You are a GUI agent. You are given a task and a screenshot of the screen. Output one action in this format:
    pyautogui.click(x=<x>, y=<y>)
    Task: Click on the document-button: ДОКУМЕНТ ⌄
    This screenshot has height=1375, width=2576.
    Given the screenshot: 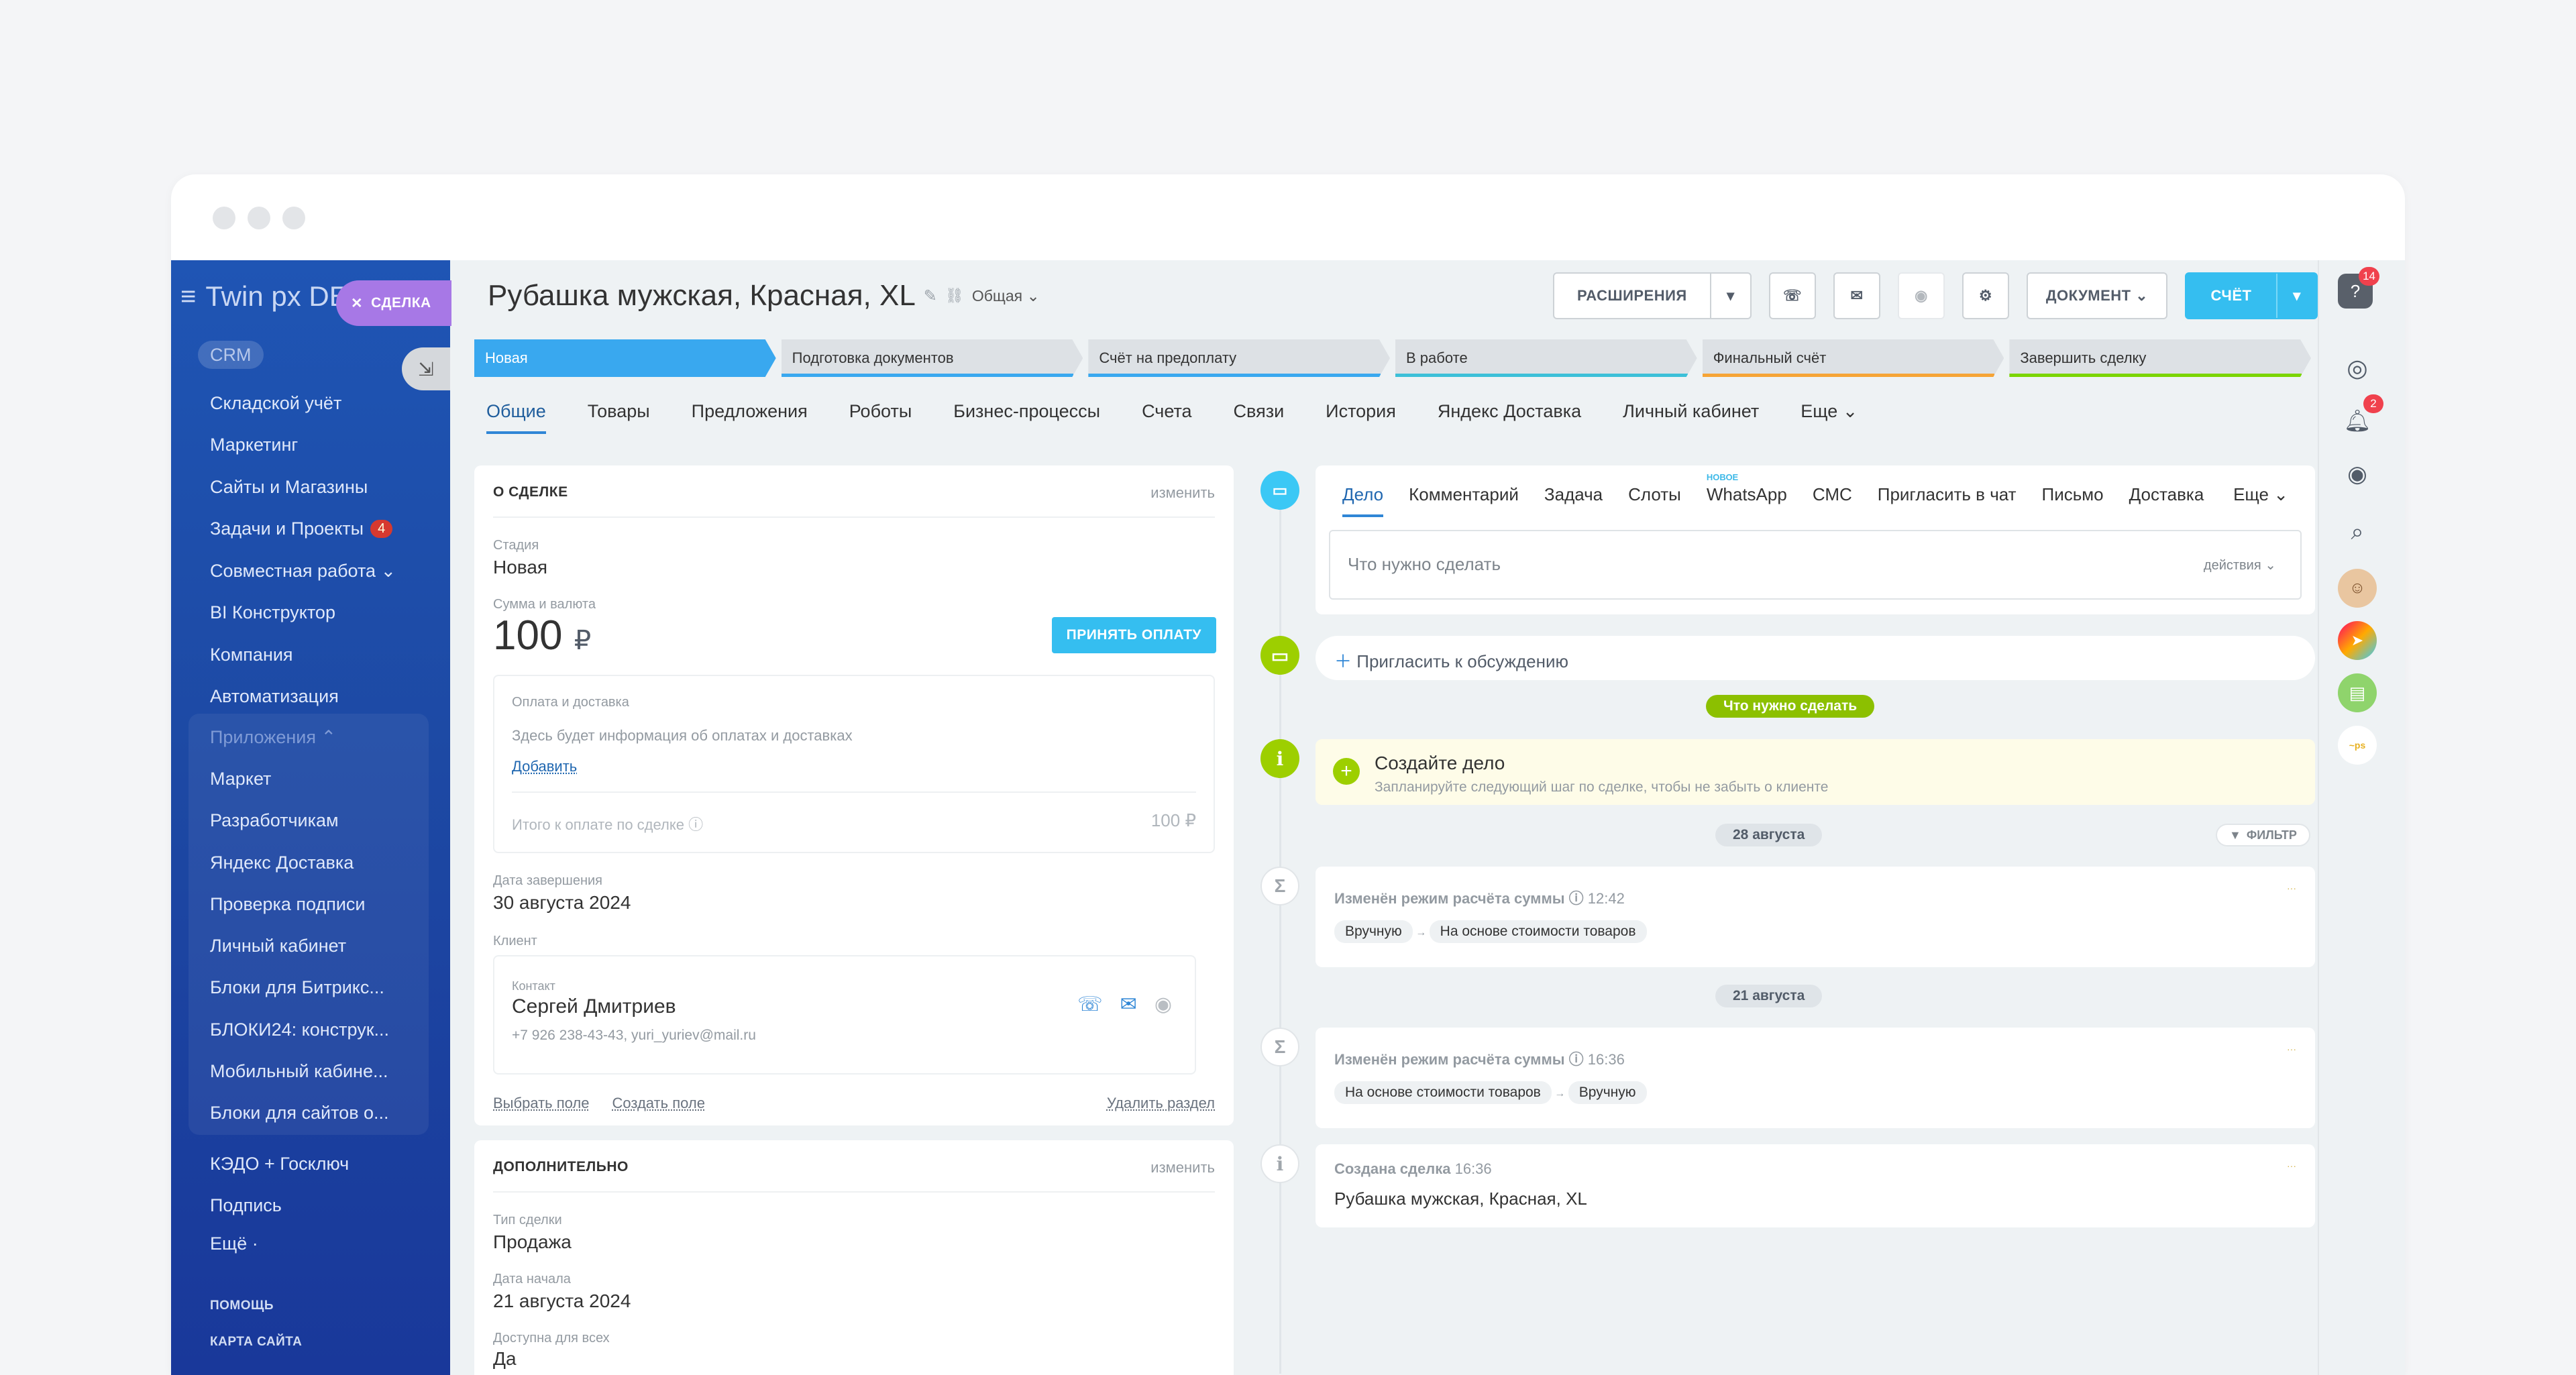 What is the action you would take?
    pyautogui.click(x=2097, y=295)
    